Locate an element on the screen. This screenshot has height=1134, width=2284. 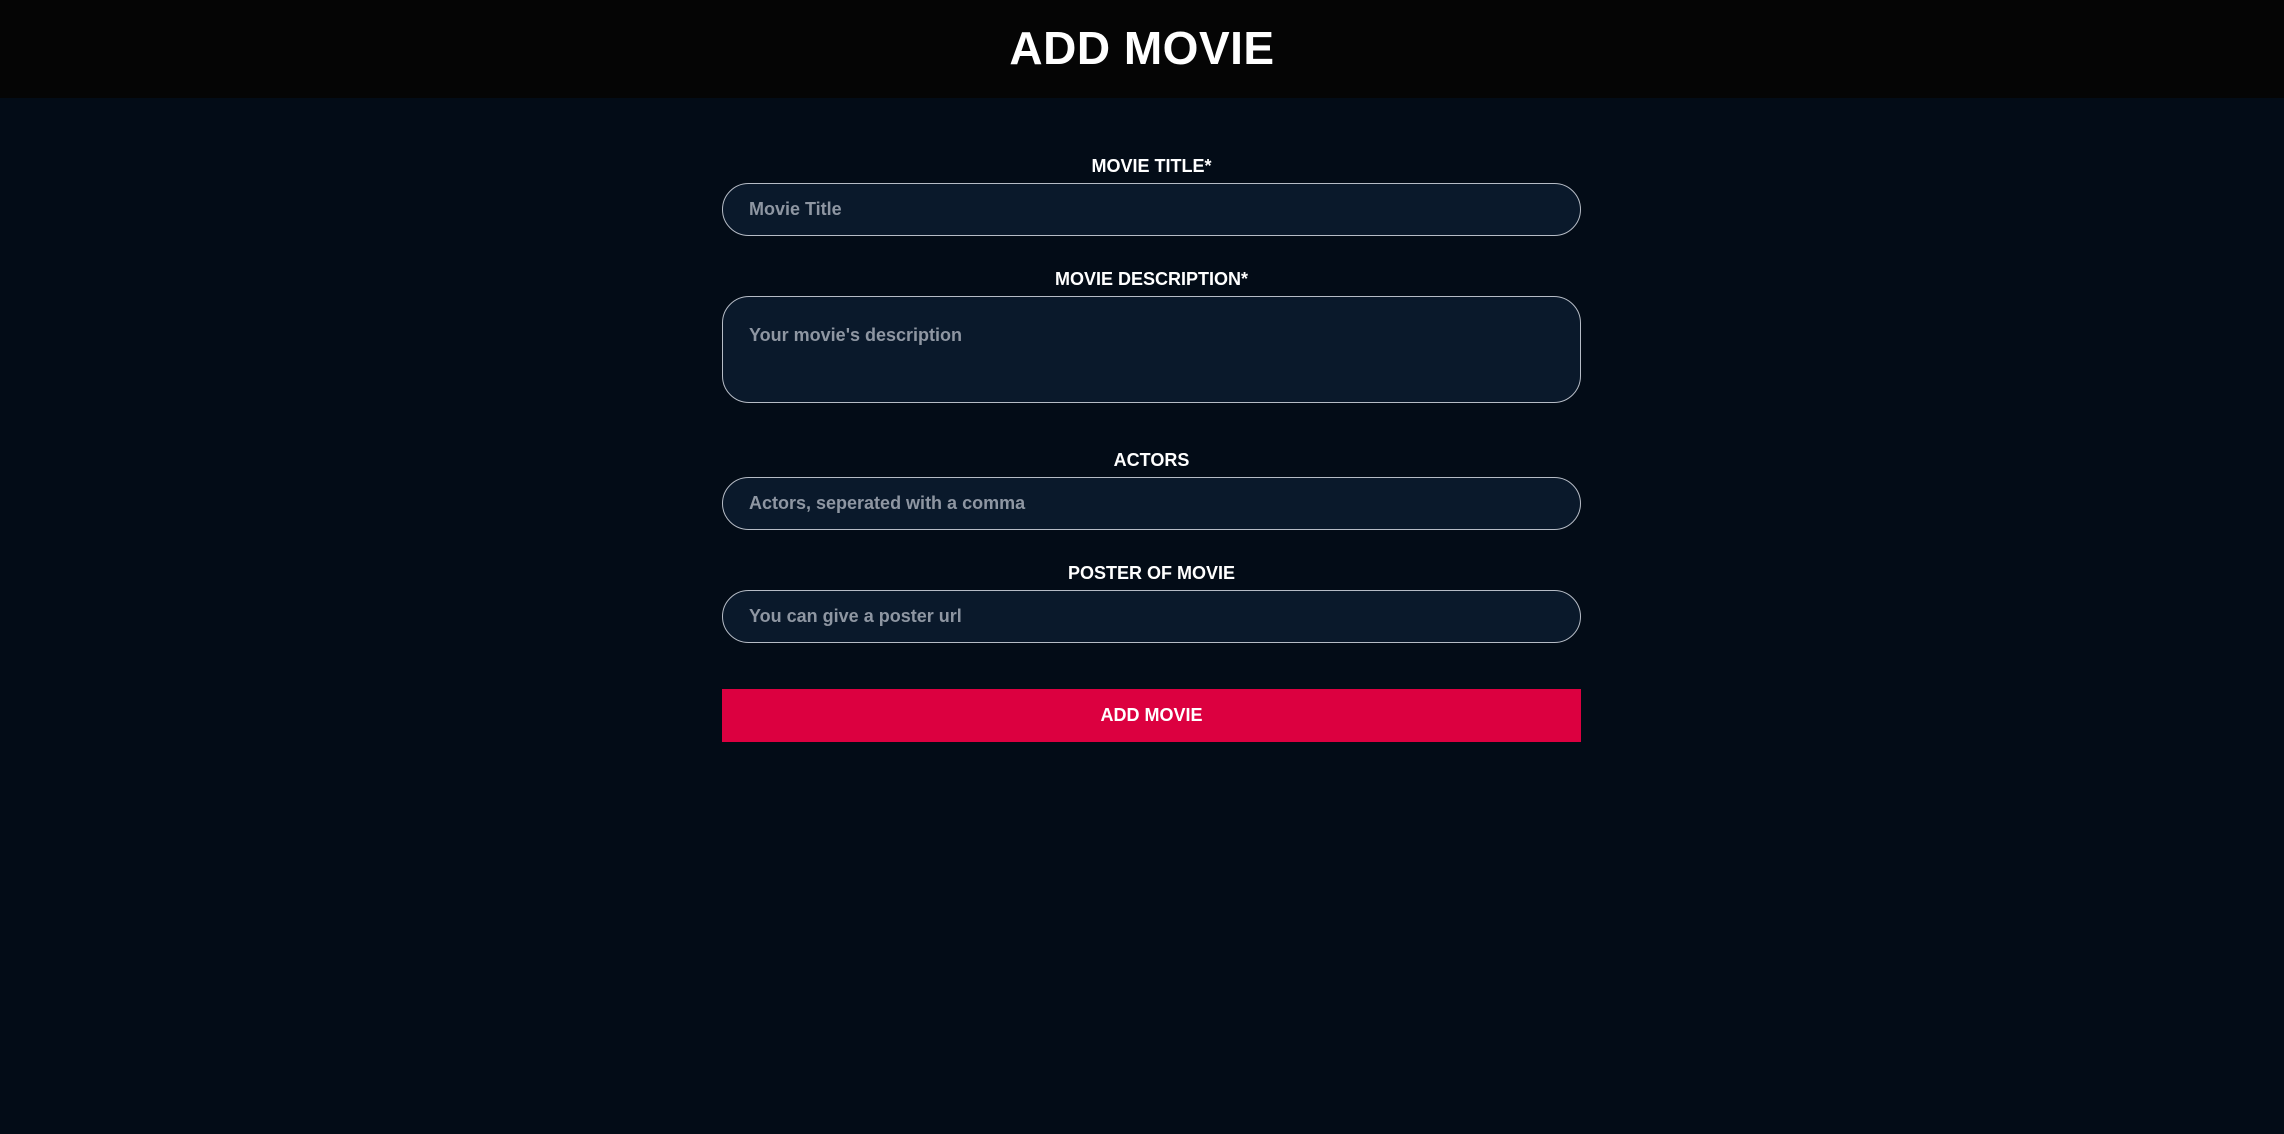
movie-title-label: MOVIE TITLE* is located at coordinates (1151, 166).